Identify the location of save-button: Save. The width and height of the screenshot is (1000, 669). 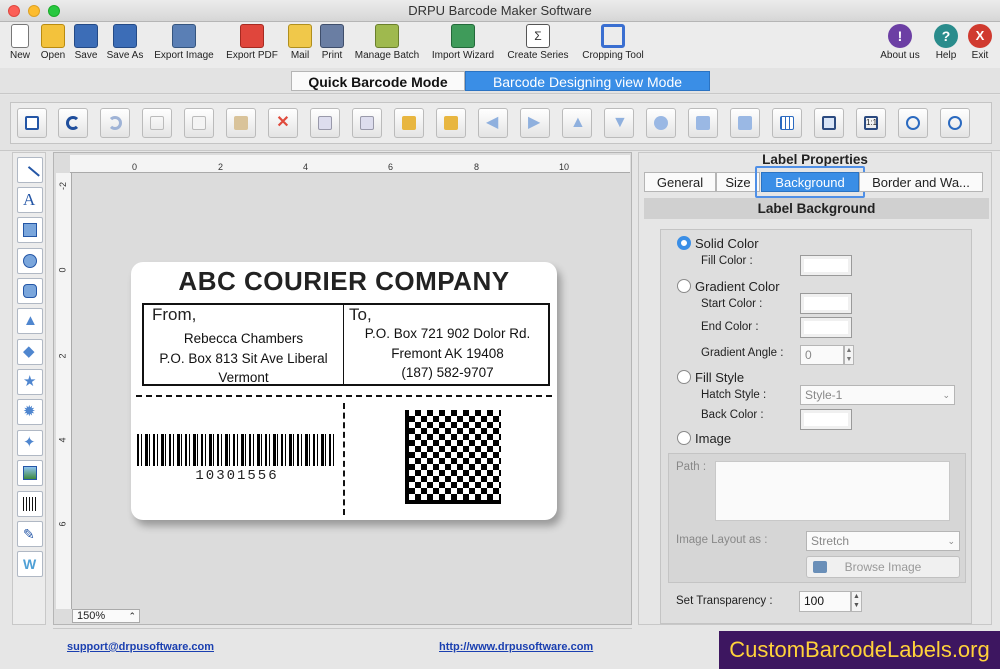
(86, 45).